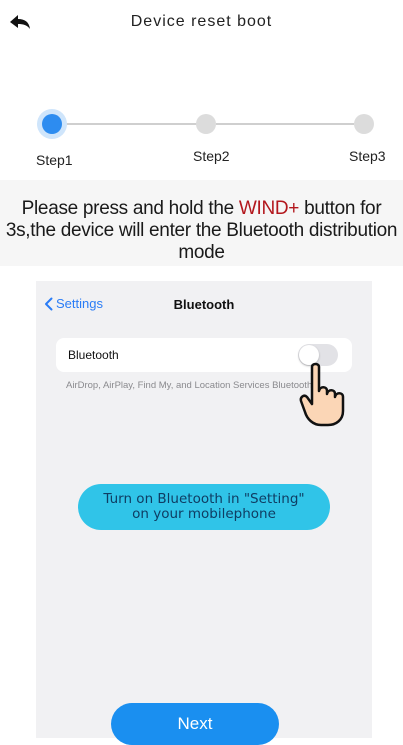  I want to click on step-label-2: Step2, so click(211, 156).